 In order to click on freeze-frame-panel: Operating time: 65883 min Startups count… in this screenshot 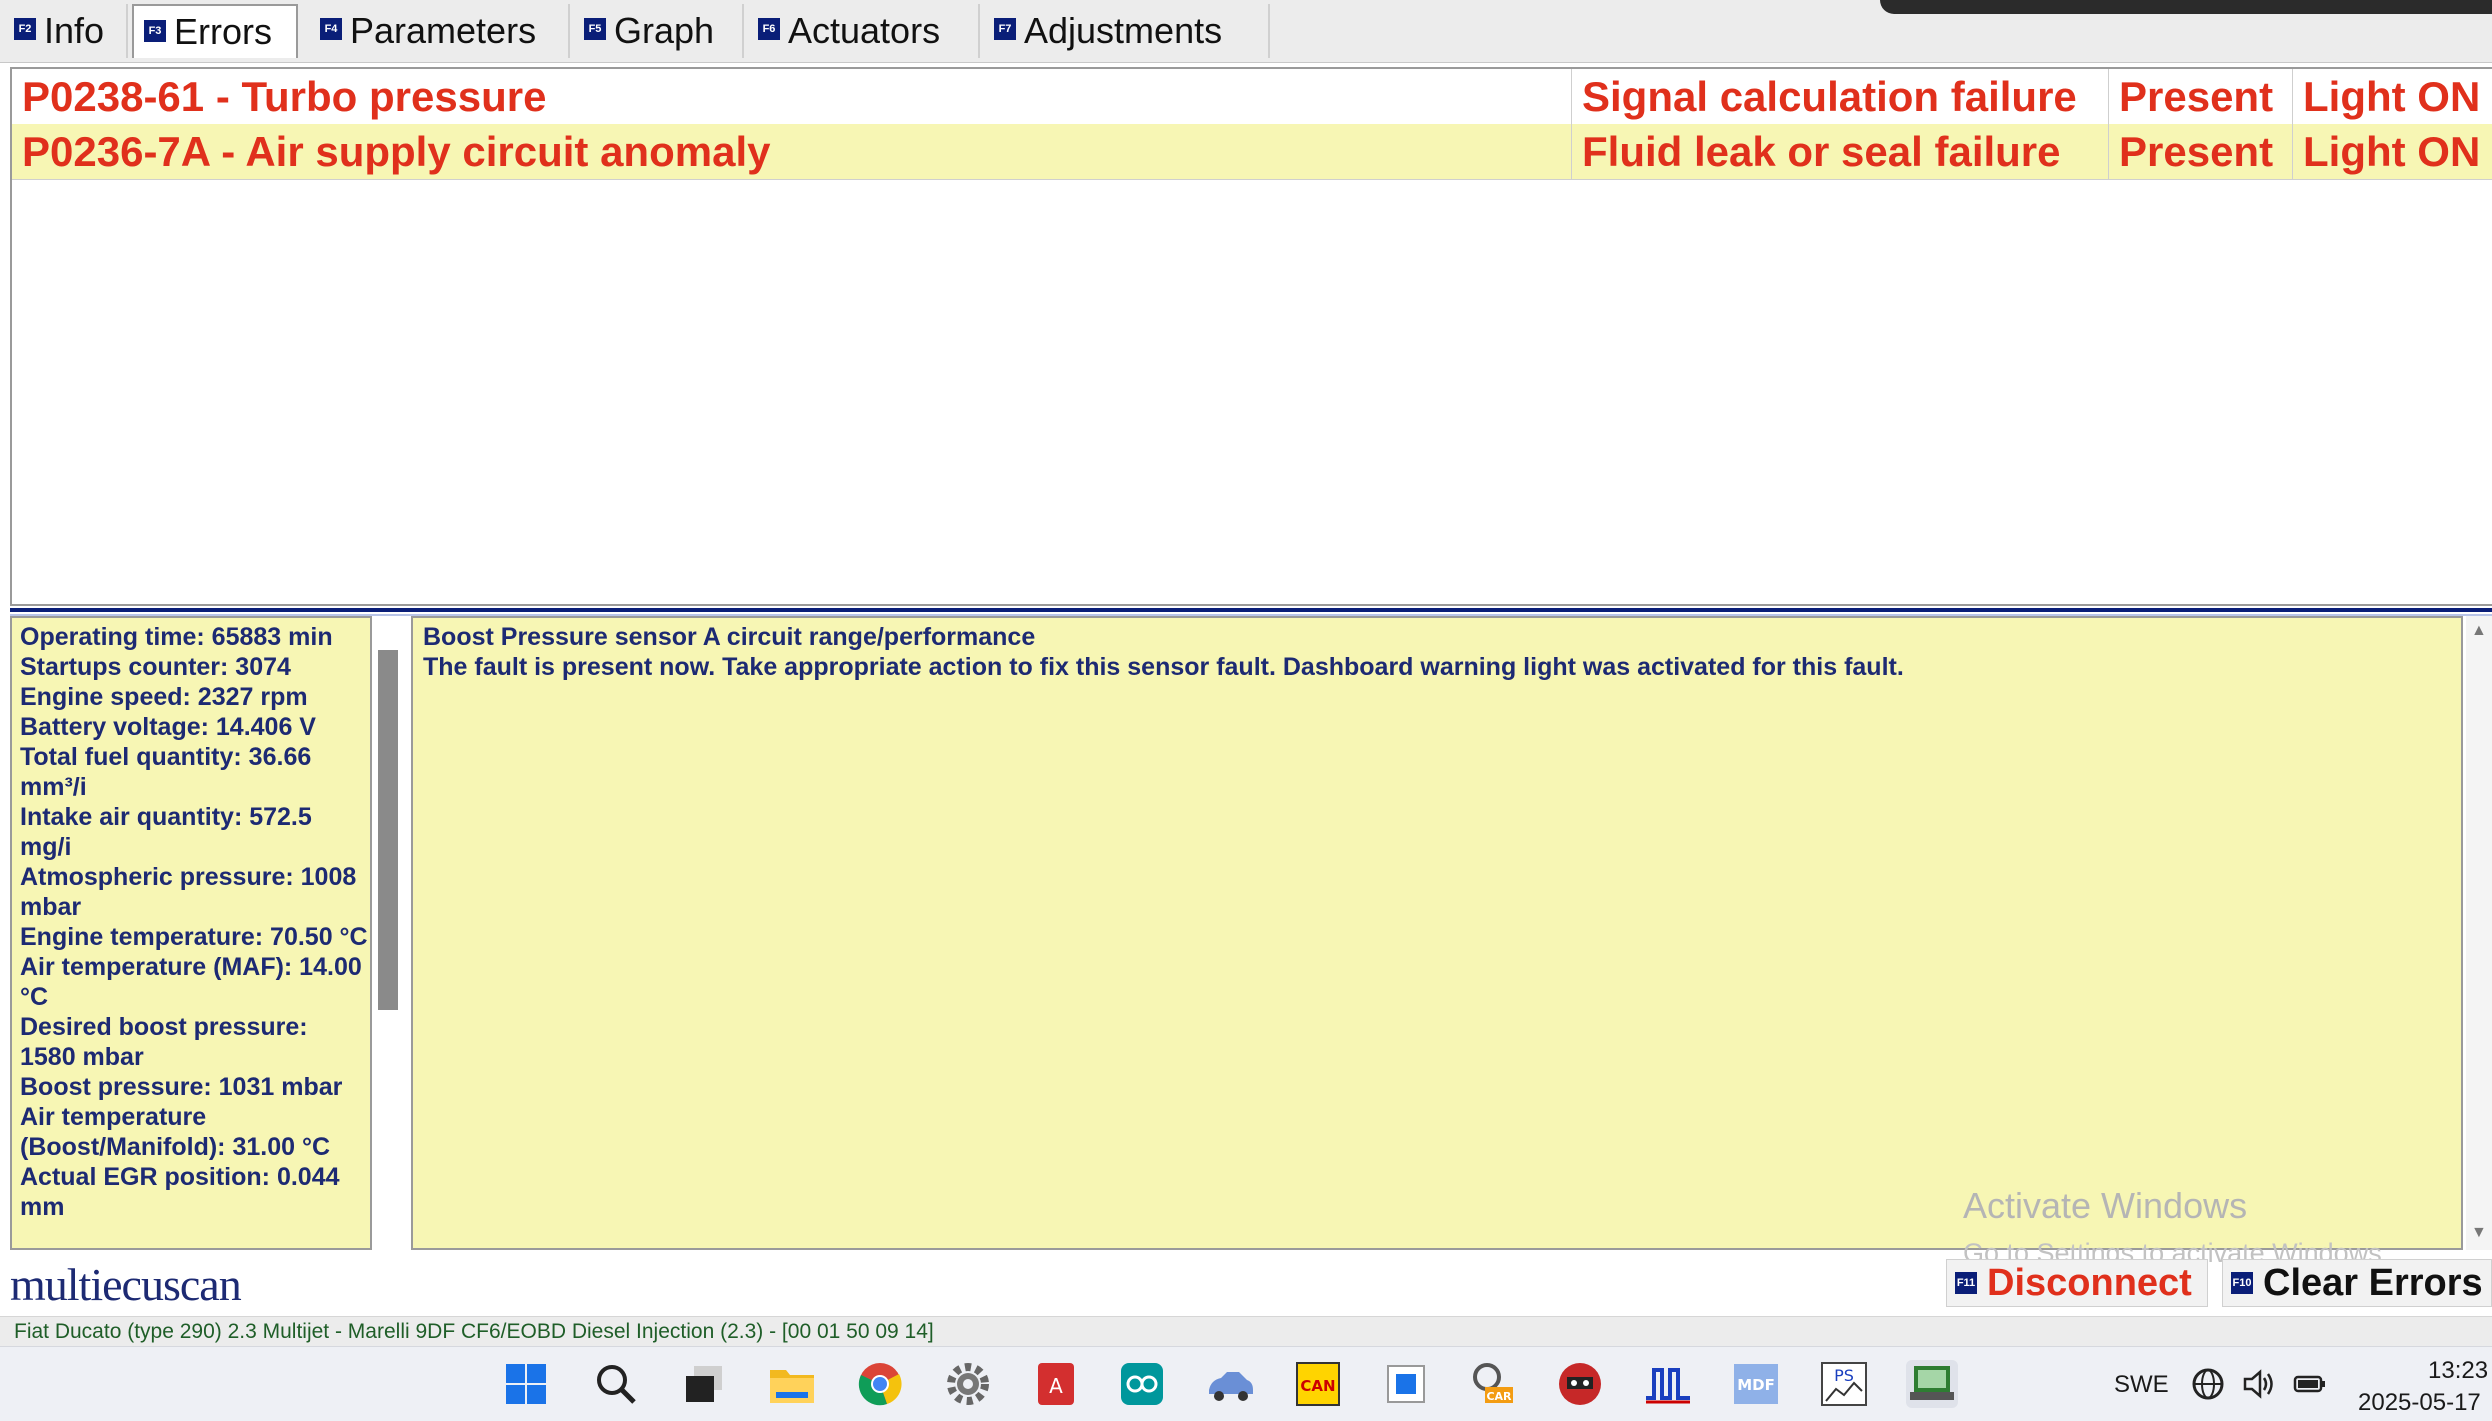, I will do `click(191, 933)`.